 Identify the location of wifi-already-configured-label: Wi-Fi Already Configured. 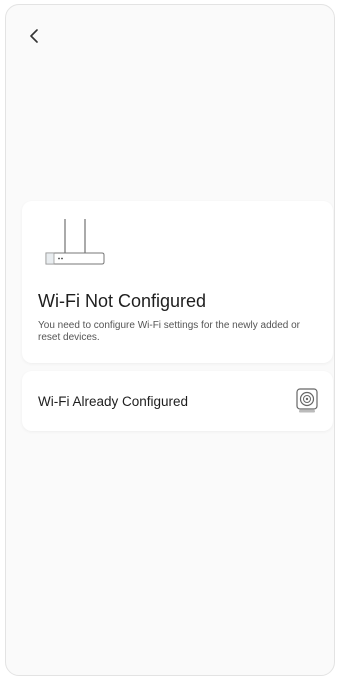
(113, 401).